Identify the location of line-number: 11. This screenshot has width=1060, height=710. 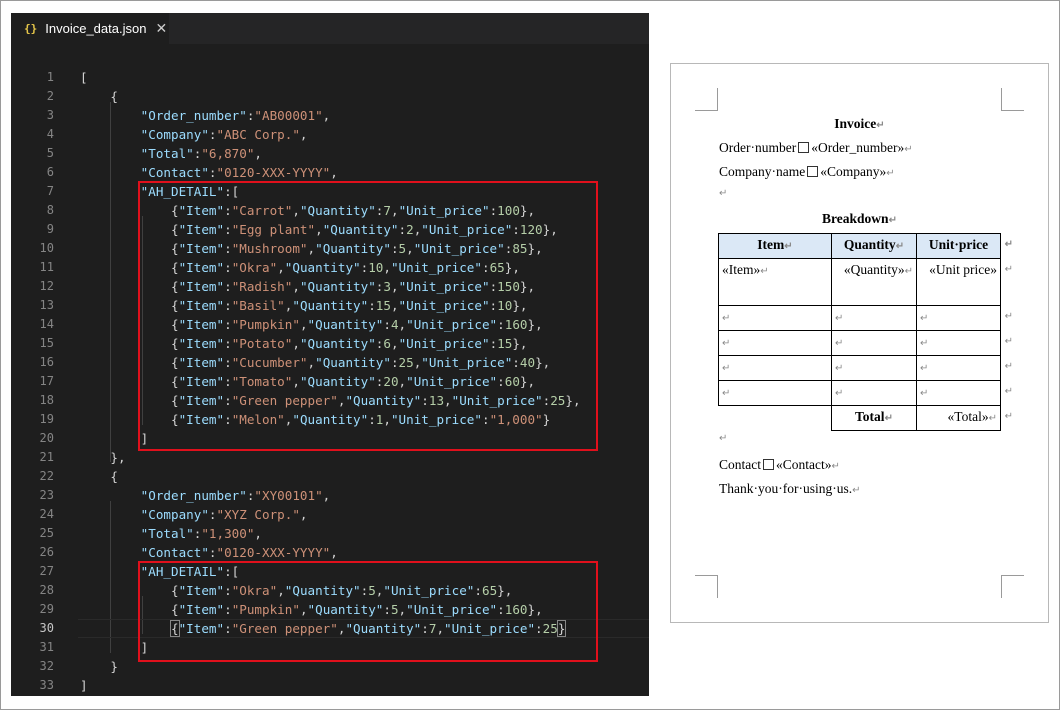
(46, 267).